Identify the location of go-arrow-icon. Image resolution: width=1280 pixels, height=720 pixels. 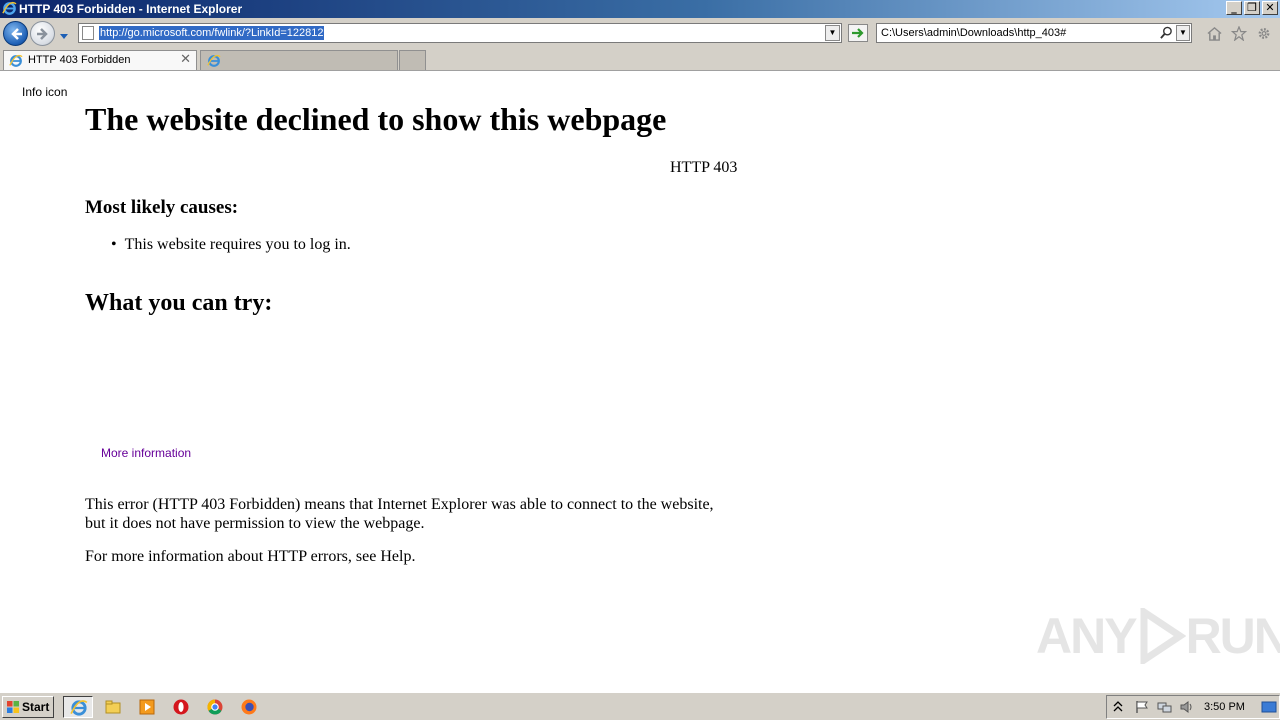
(858, 33).